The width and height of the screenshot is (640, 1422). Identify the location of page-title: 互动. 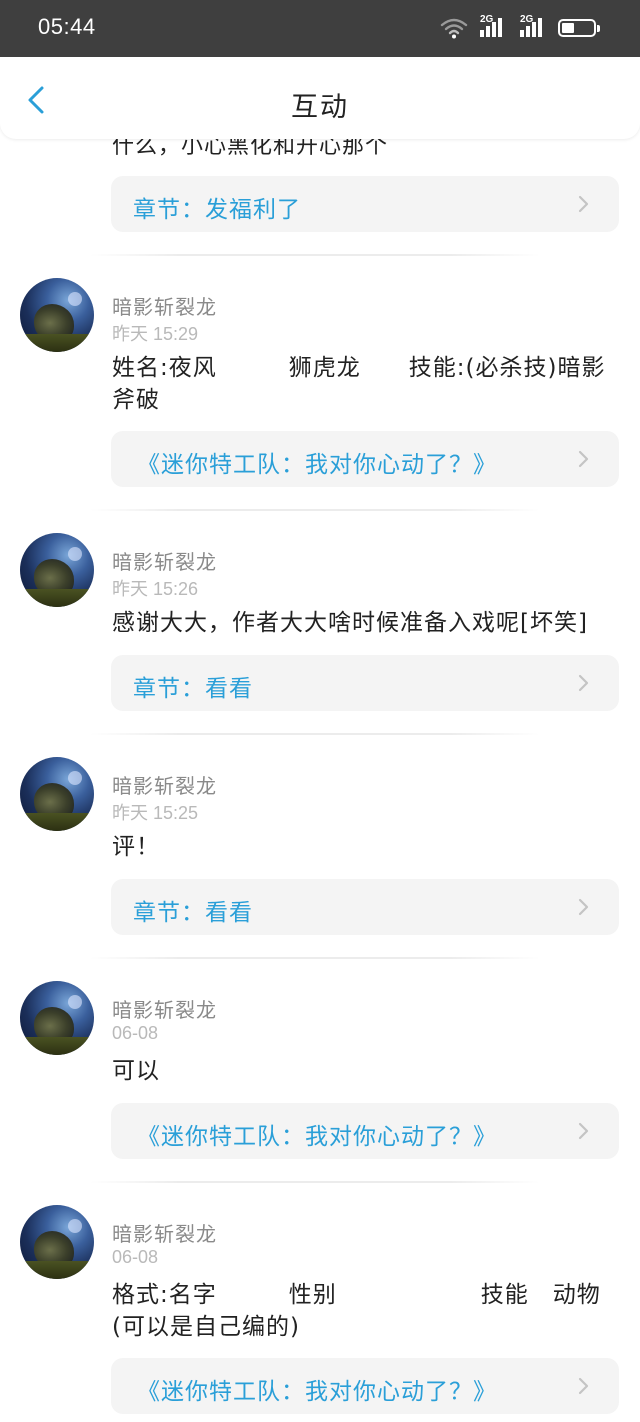
(320, 107).